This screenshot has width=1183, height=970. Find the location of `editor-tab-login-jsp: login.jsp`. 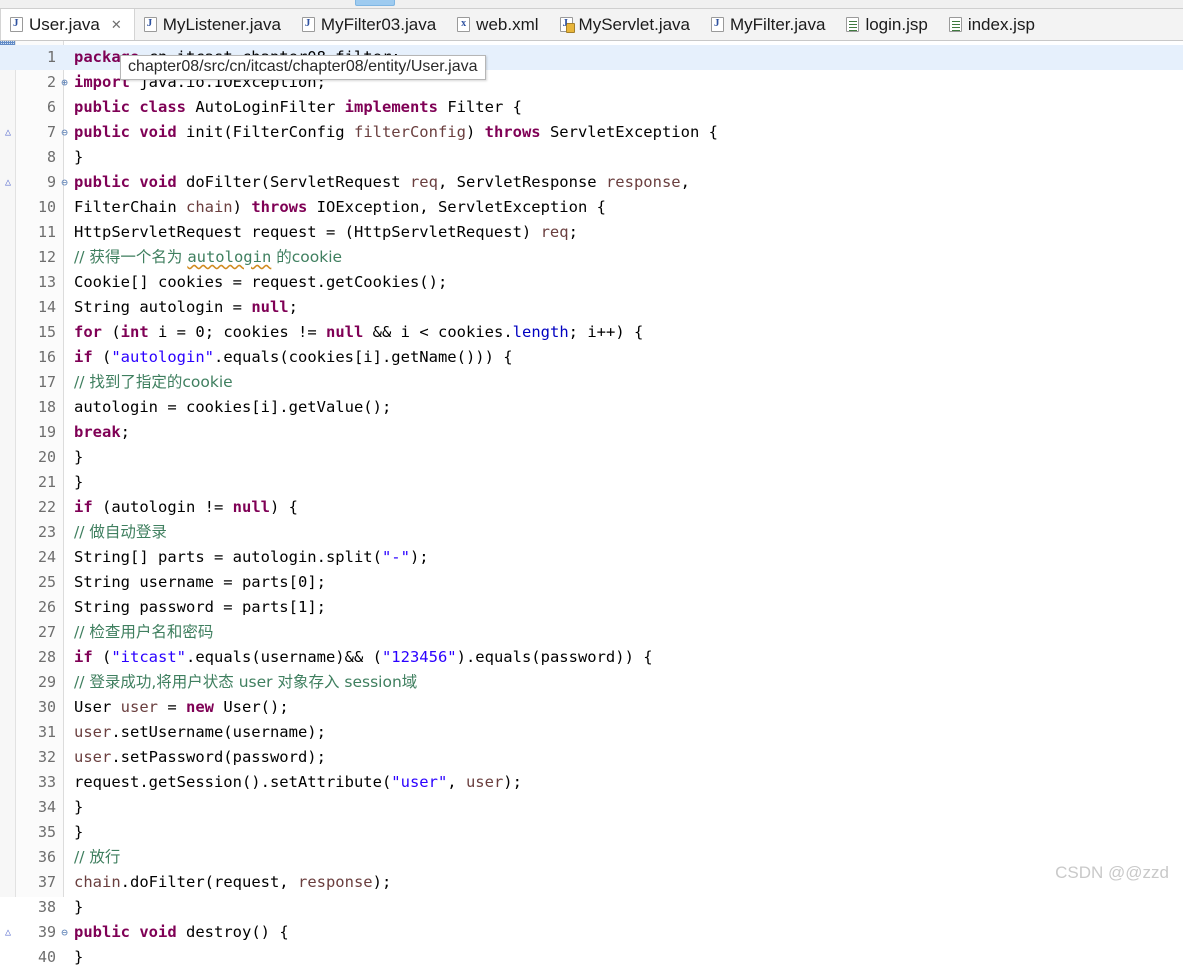

editor-tab-login-jsp: login.jsp is located at coordinates (888, 24).